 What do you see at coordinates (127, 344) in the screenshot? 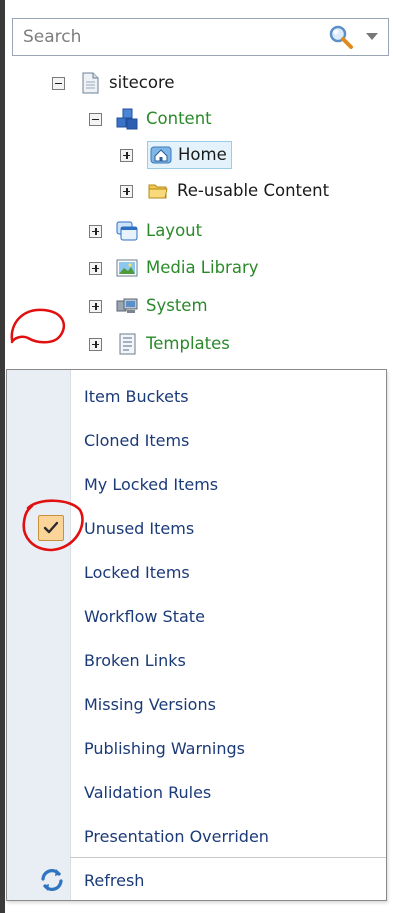
I see `template-document-icon` at bounding box center [127, 344].